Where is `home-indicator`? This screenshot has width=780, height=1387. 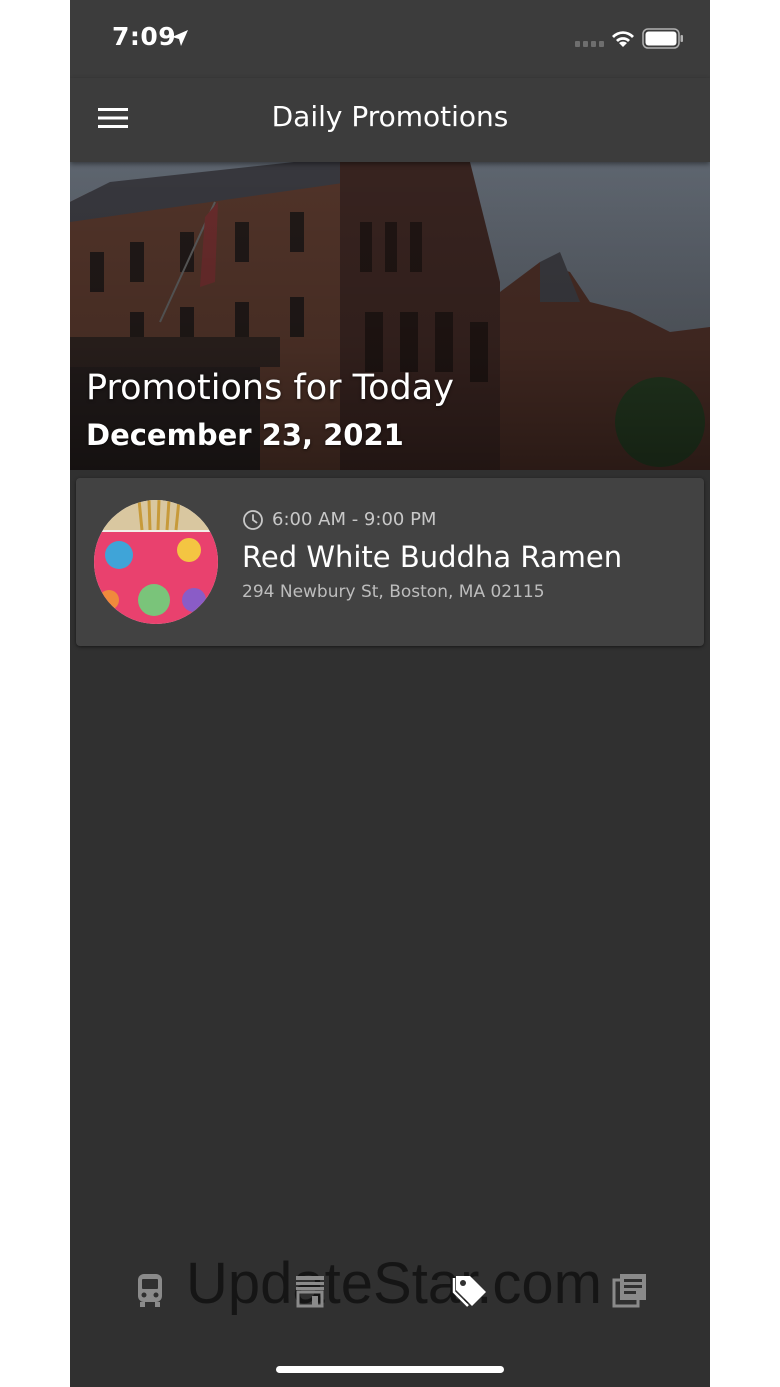
home-indicator is located at coordinates (390, 1369).